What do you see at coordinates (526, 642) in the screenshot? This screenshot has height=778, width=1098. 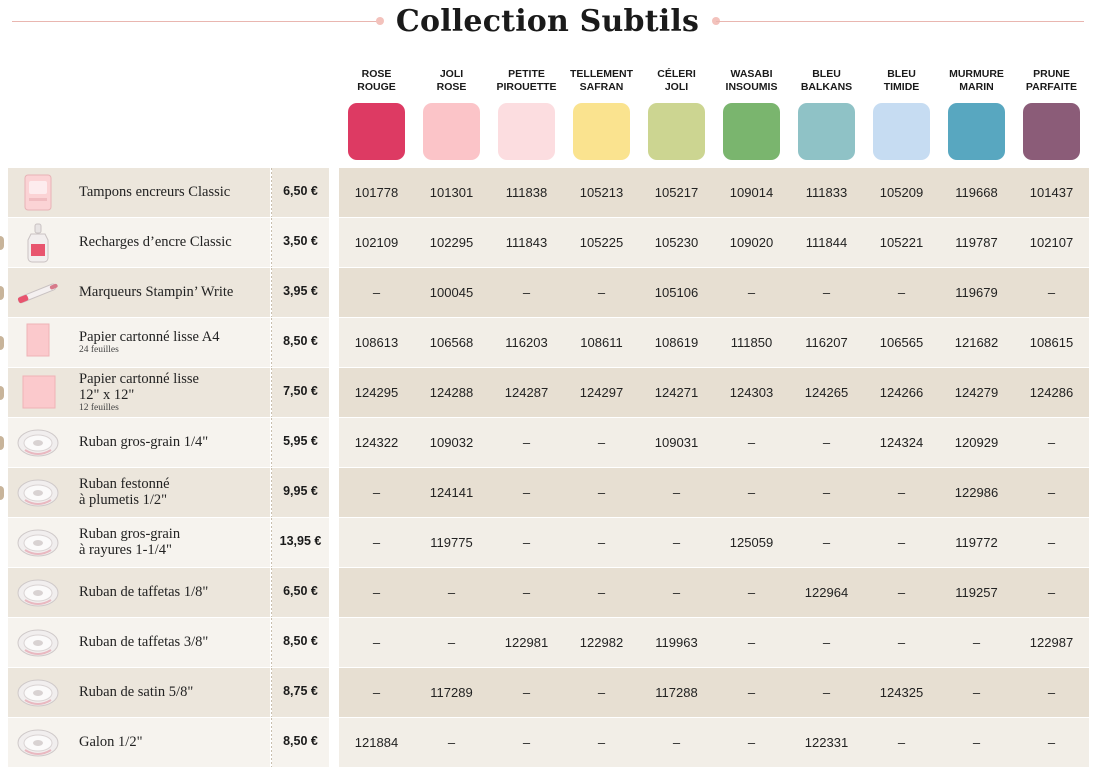 I see `product-code: 122981` at bounding box center [526, 642].